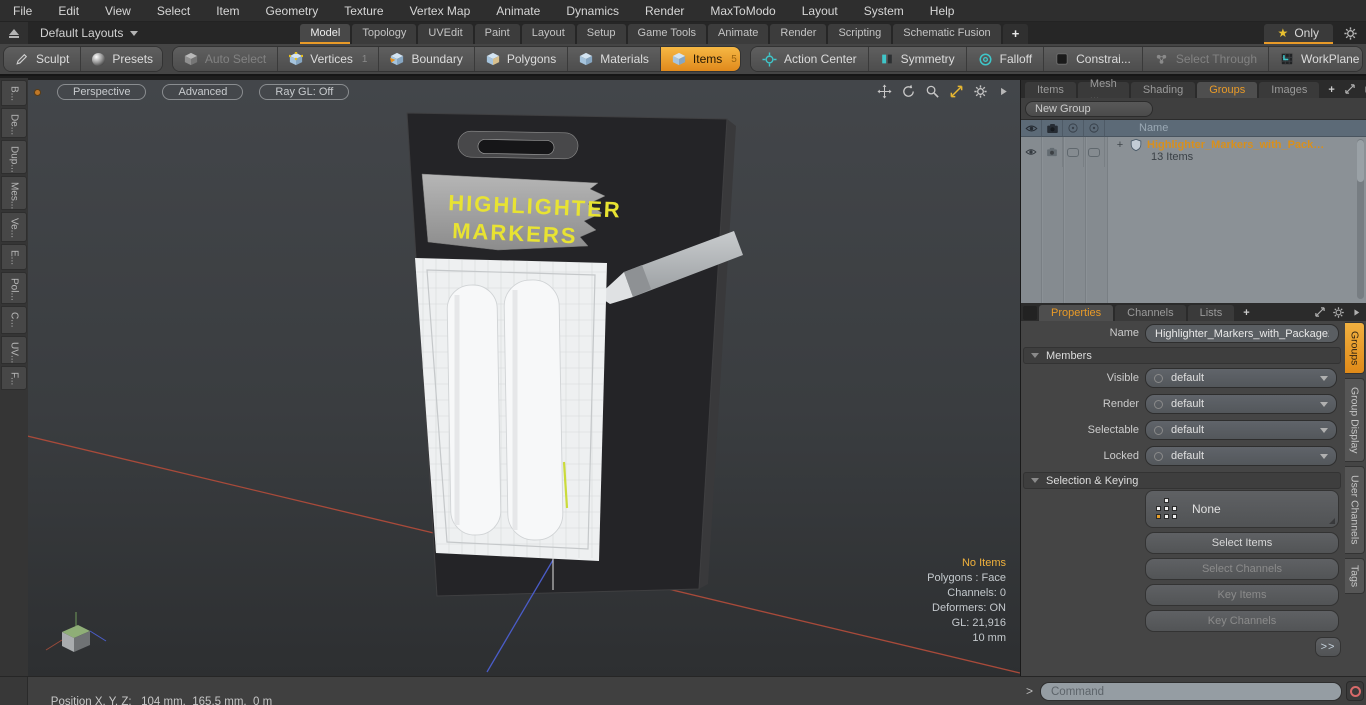 The width and height of the screenshot is (1366, 705). Describe the element at coordinates (664, 11) in the screenshot. I see `menu-render: Render` at that location.